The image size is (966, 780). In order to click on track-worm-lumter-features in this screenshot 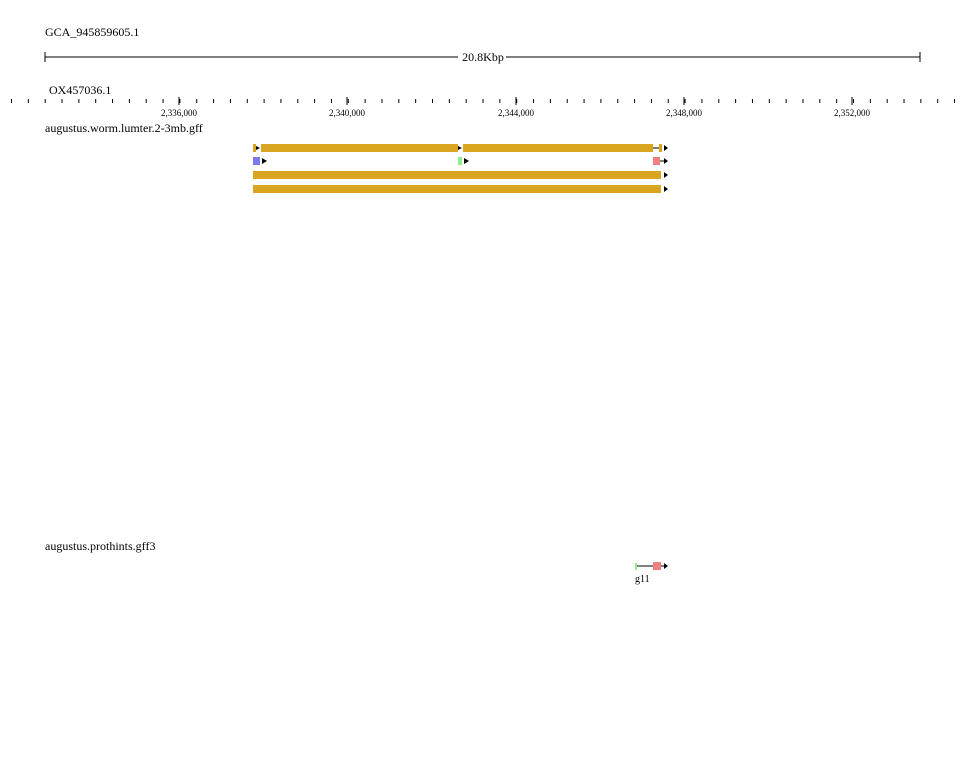, I will do `click(460, 168)`.